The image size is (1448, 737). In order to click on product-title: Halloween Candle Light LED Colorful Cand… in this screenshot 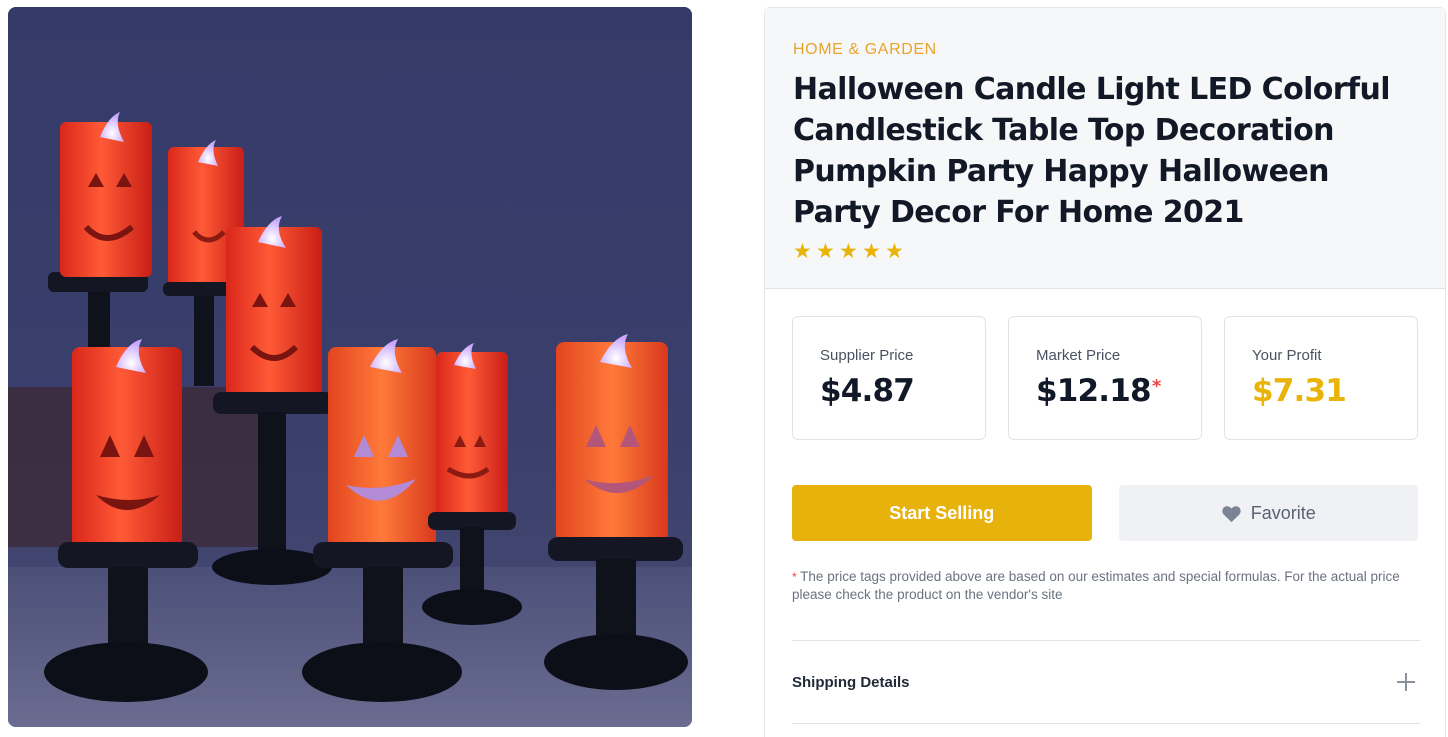, I will do `click(1091, 151)`.